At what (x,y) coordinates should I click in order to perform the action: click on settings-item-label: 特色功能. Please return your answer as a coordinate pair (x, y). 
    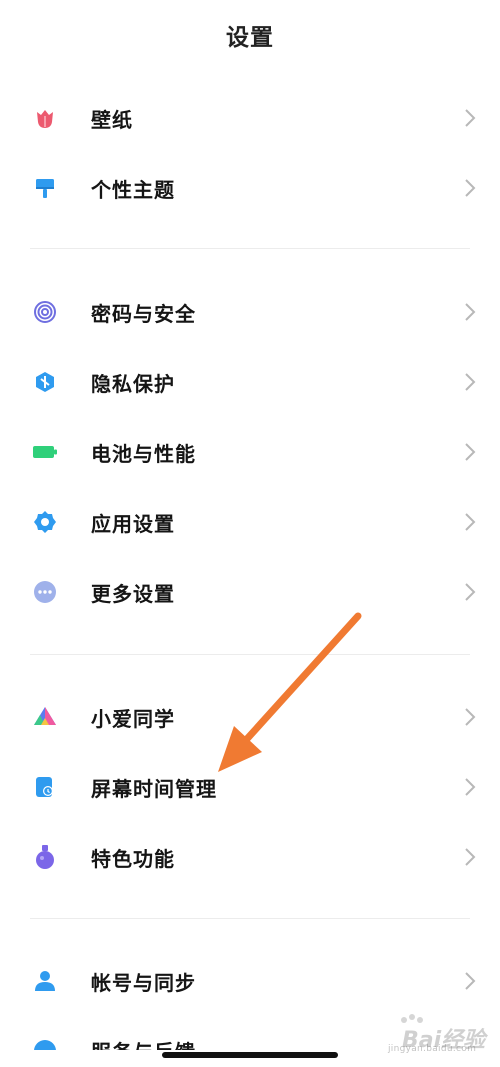
    Looking at the image, I should click on (133, 858).